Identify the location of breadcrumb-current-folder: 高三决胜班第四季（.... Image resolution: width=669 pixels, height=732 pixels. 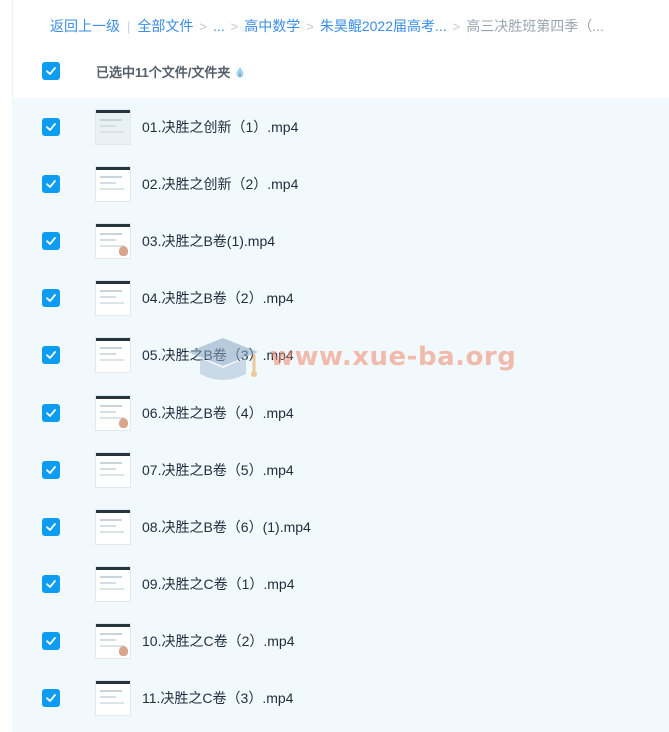
(535, 26).